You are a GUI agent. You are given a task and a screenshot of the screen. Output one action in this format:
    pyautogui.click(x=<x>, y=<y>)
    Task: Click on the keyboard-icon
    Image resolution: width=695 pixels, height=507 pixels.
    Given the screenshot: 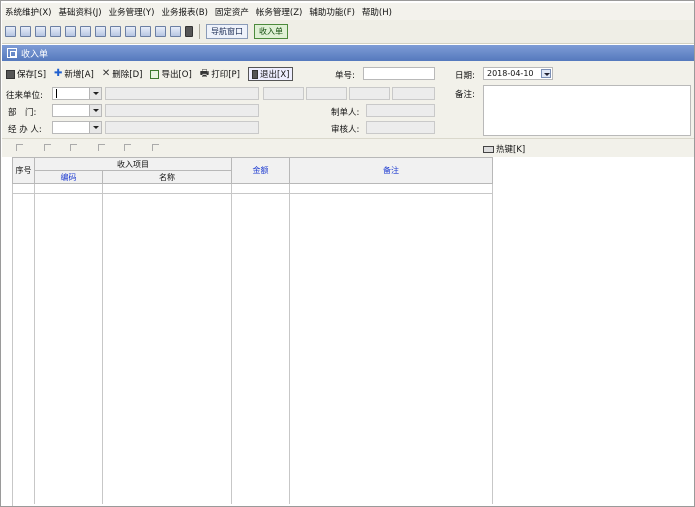 What is the action you would take?
    pyautogui.click(x=488, y=149)
    